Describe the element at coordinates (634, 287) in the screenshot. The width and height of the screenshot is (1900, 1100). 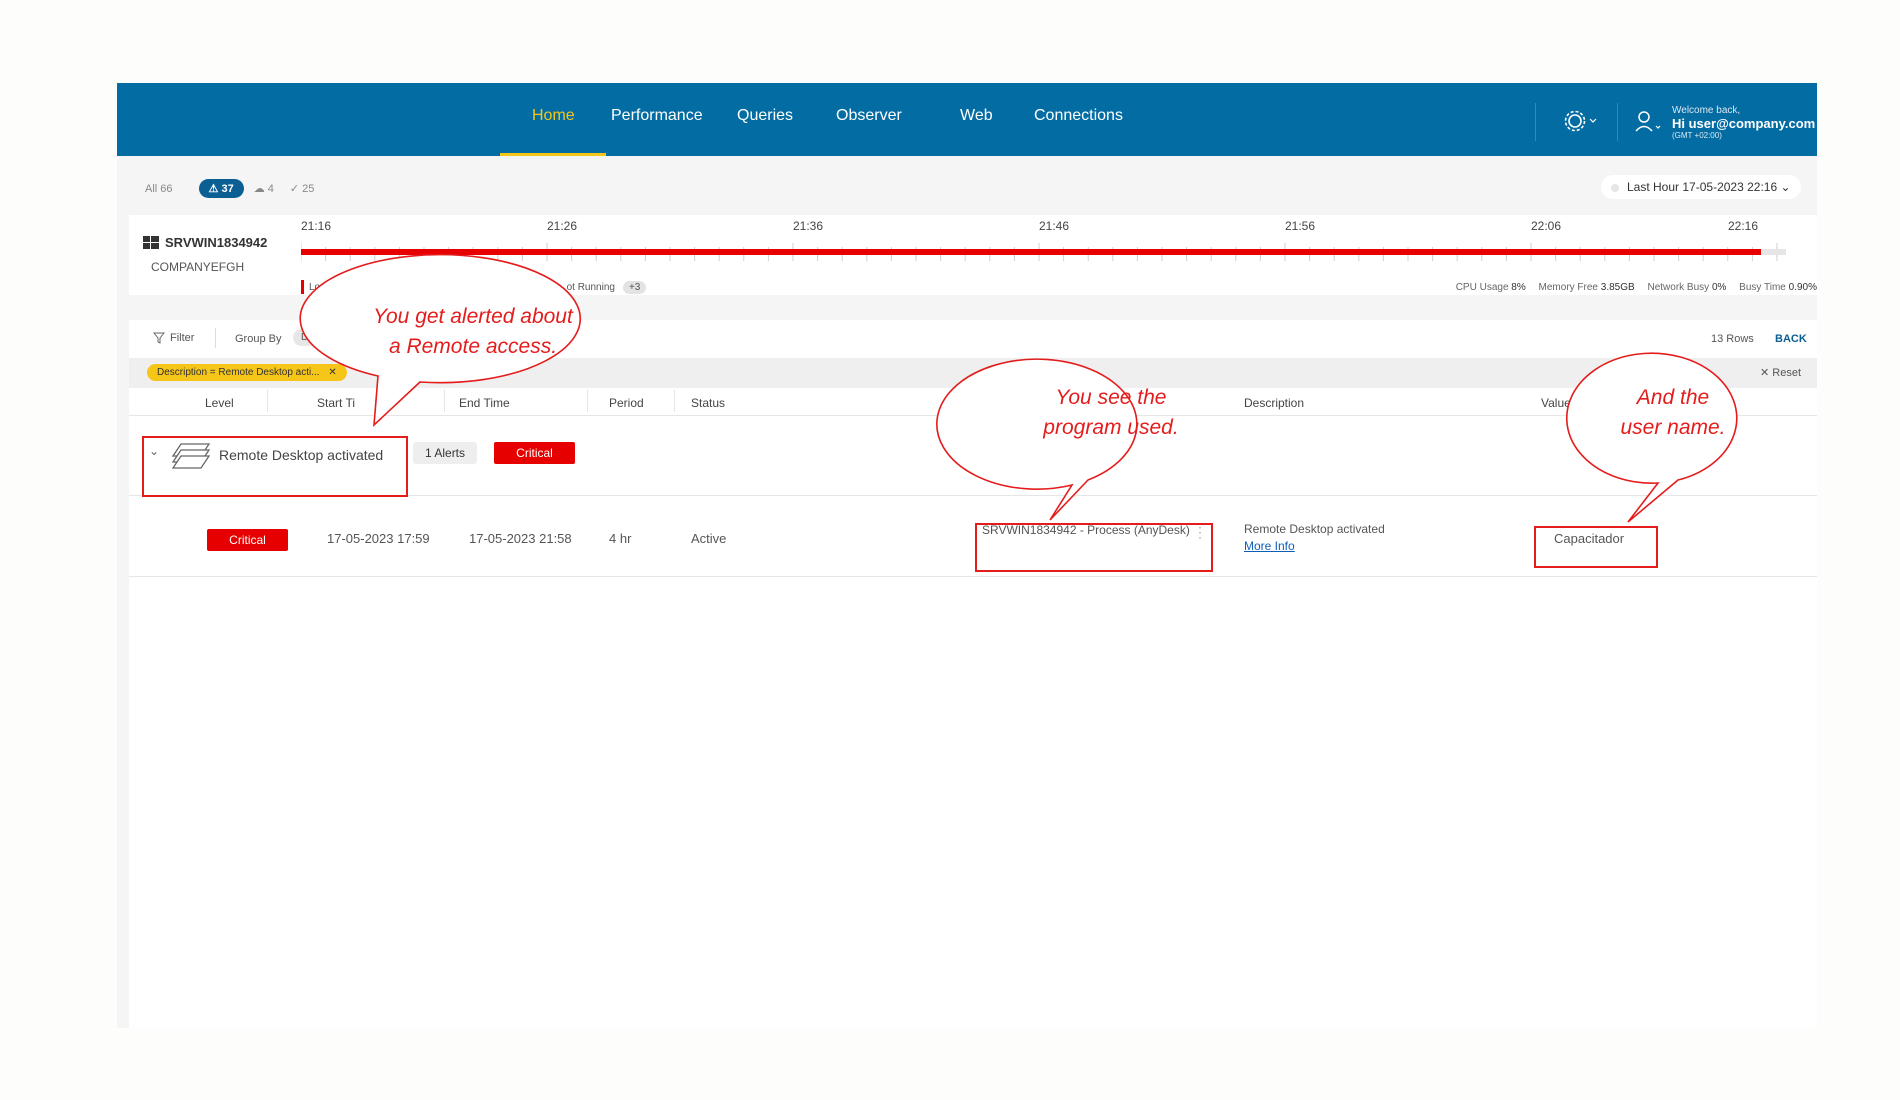
I see `more-legend-badge: +3` at that location.